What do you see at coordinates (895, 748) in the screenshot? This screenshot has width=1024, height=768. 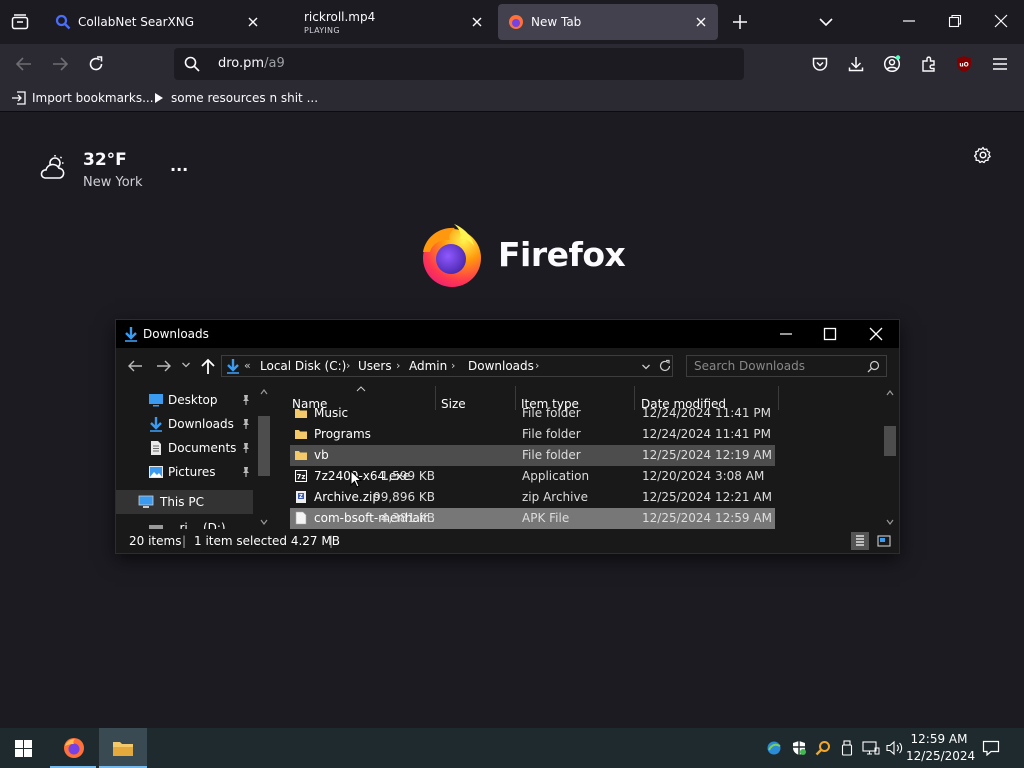 I see `volume-speaker-icon` at bounding box center [895, 748].